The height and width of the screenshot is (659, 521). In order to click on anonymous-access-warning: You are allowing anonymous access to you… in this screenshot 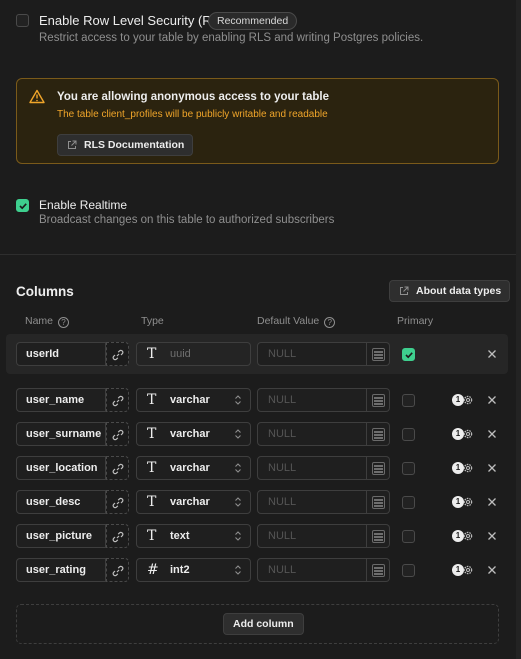, I will do `click(257, 121)`.